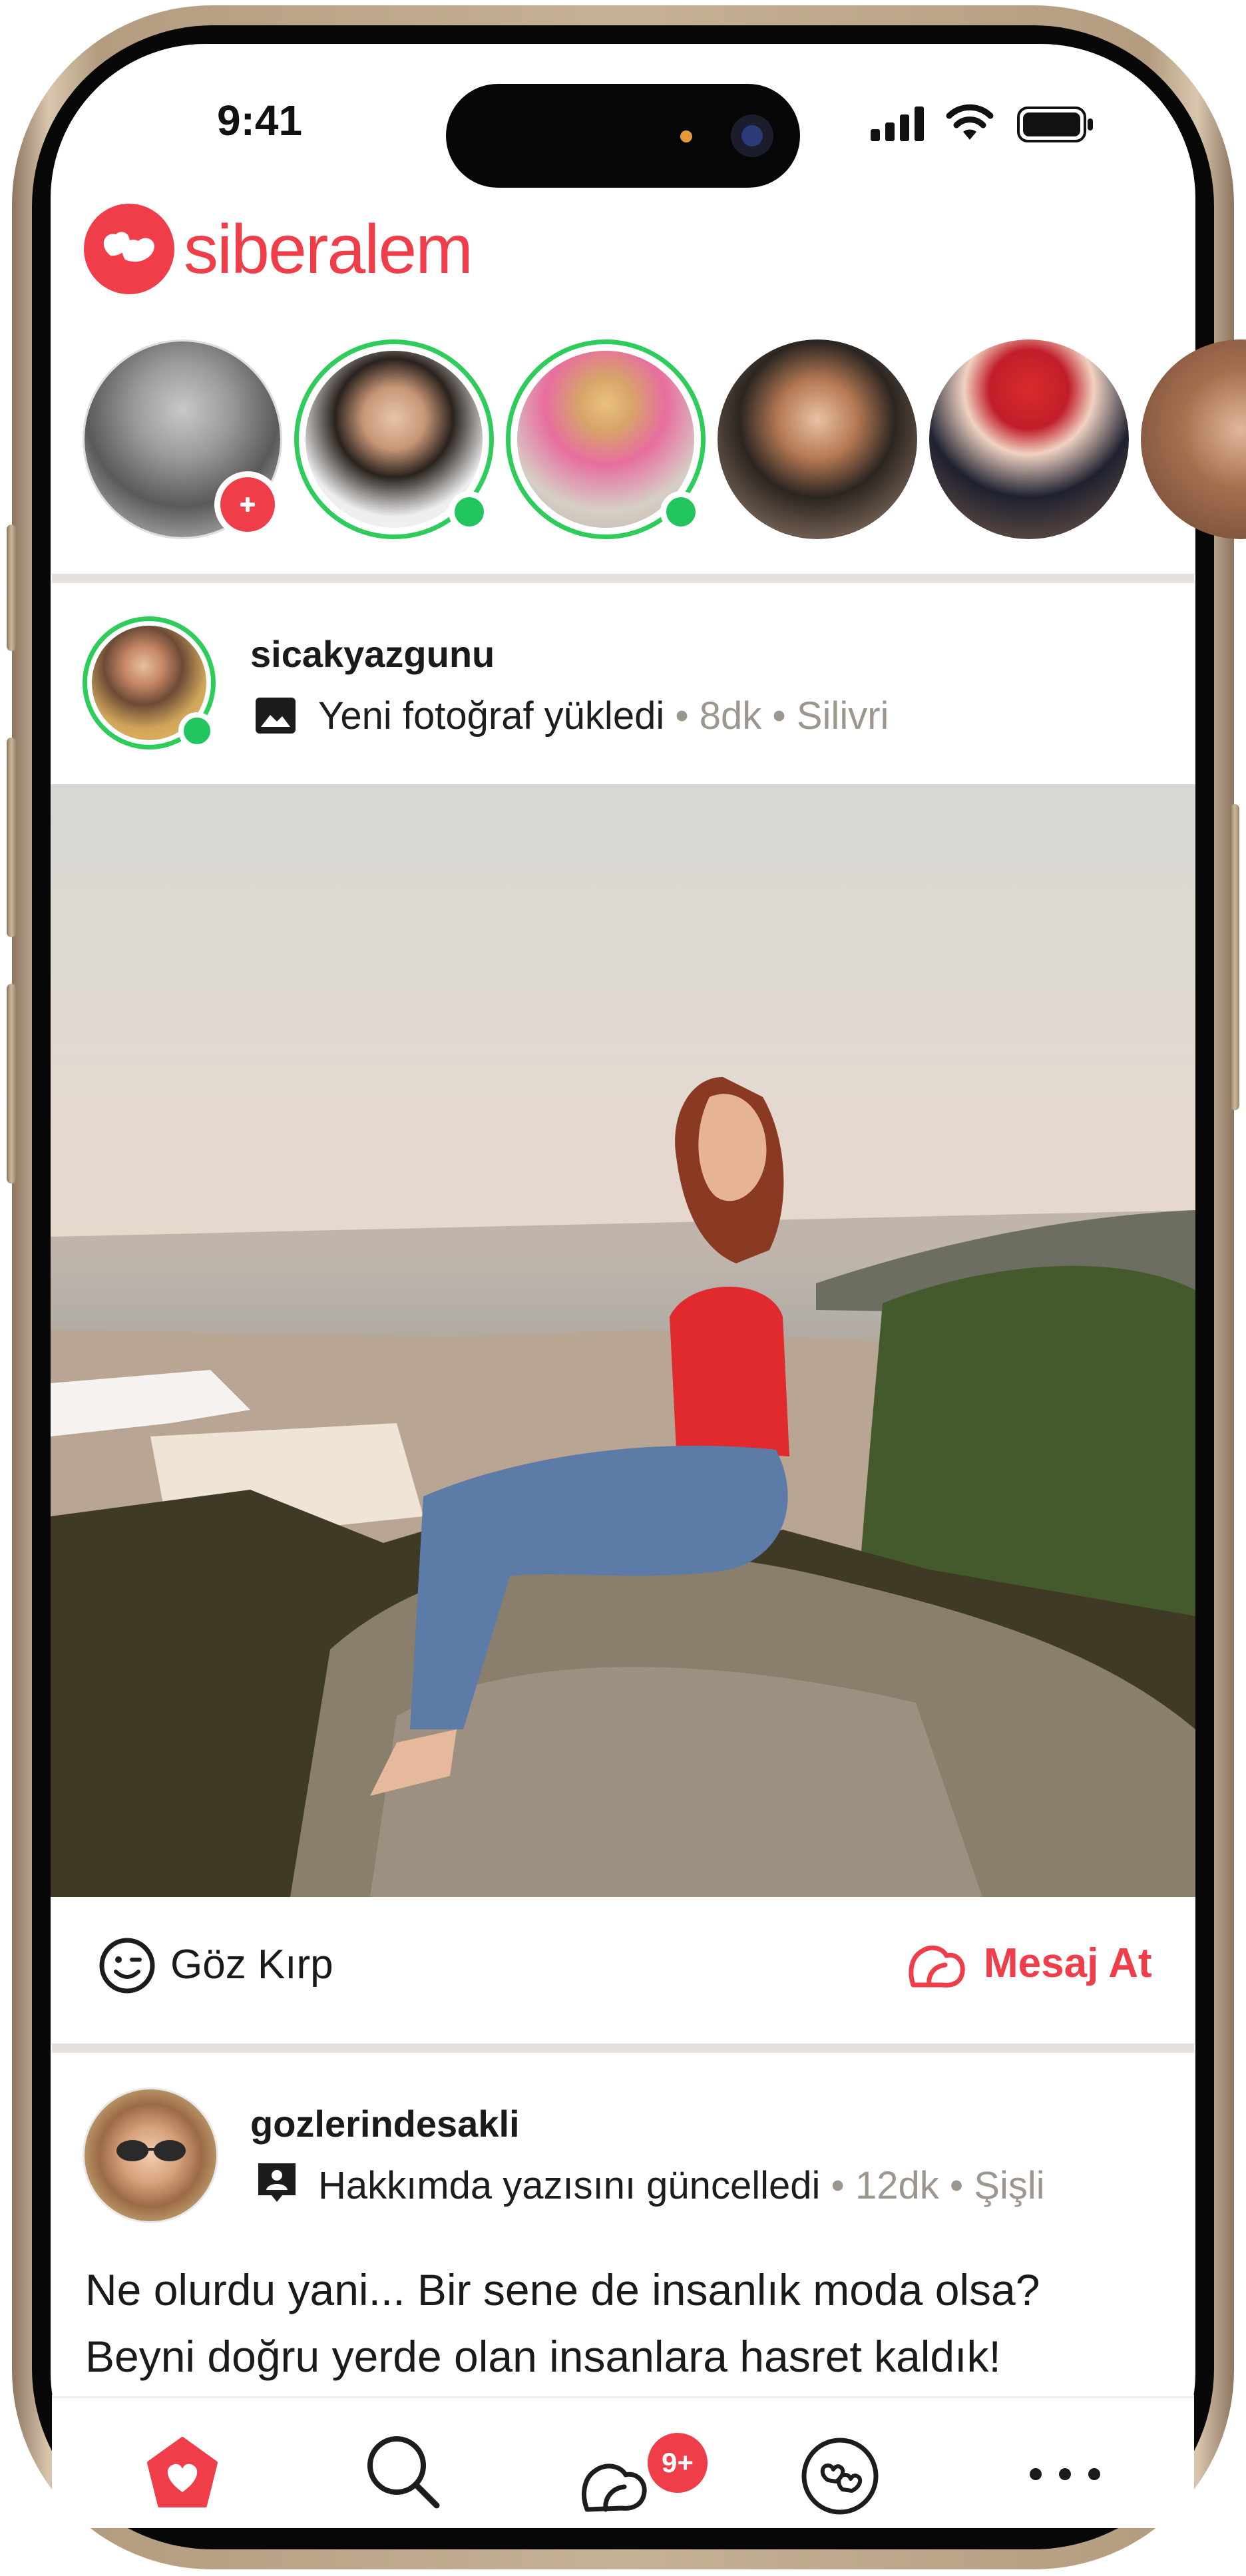  I want to click on tab-home, so click(182, 2472).